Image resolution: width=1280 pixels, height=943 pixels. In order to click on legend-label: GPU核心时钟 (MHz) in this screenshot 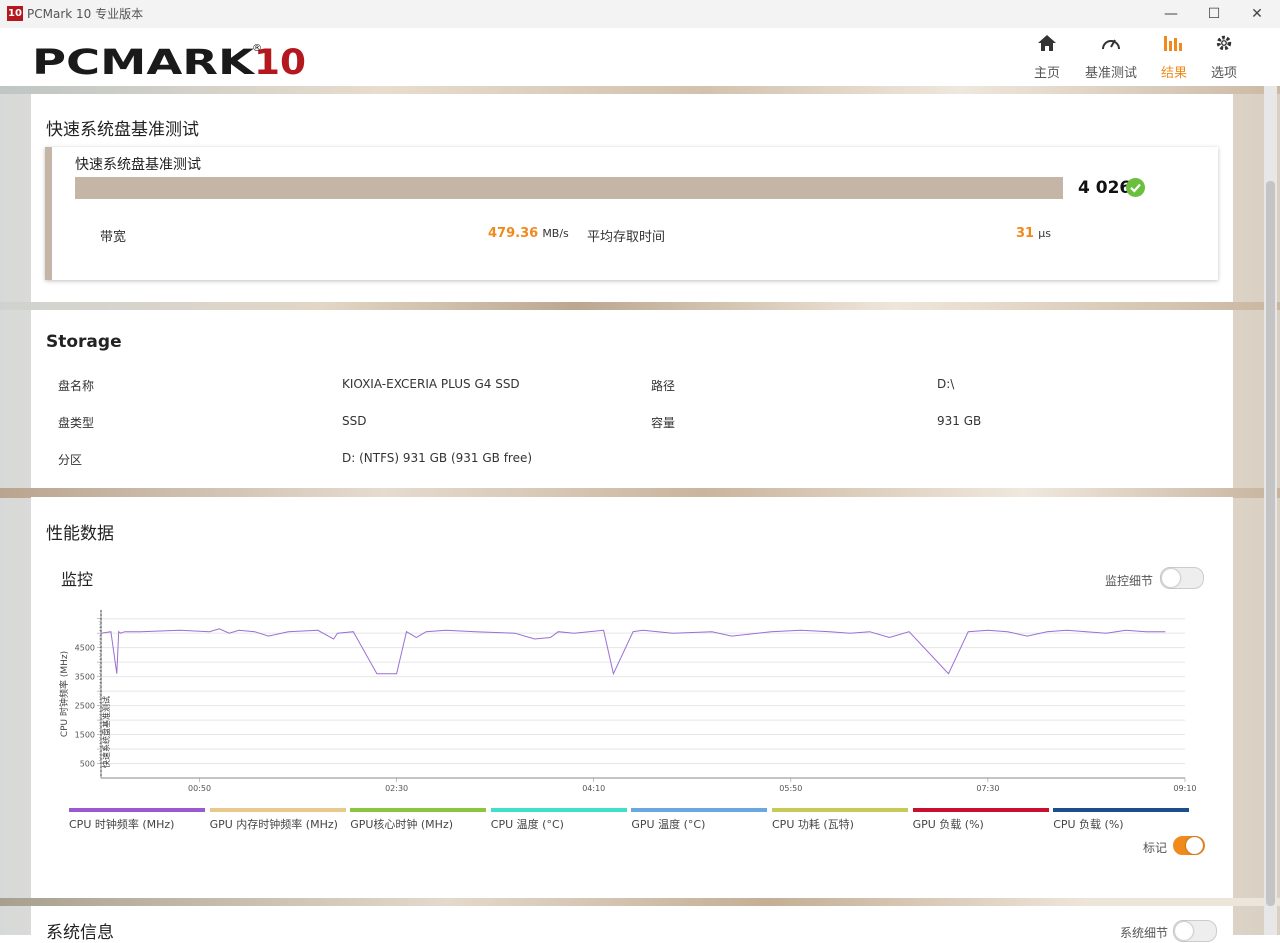, I will do `click(402, 824)`.